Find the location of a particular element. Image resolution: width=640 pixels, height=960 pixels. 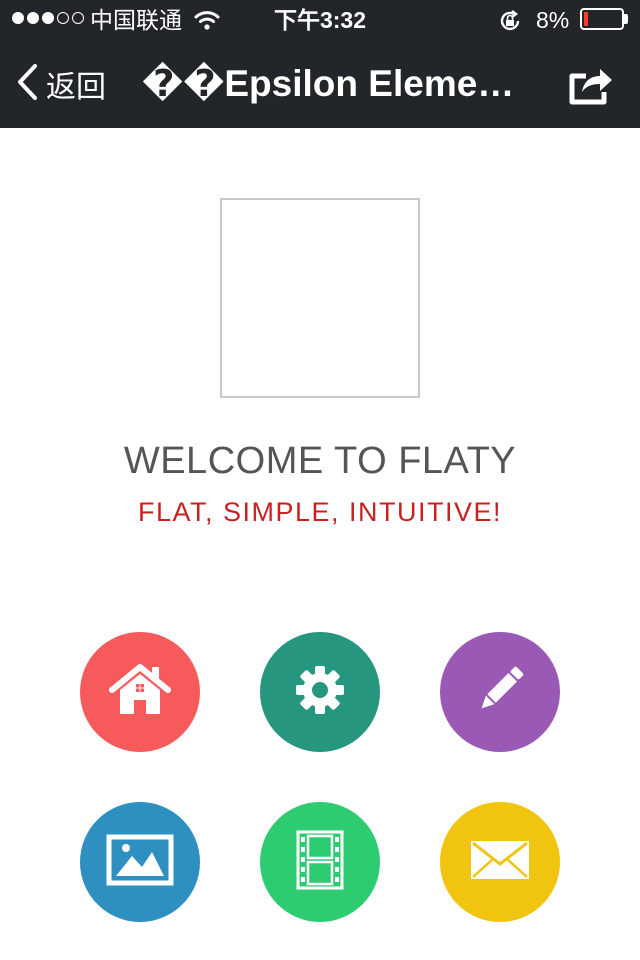

film-icon is located at coordinates (320, 862).